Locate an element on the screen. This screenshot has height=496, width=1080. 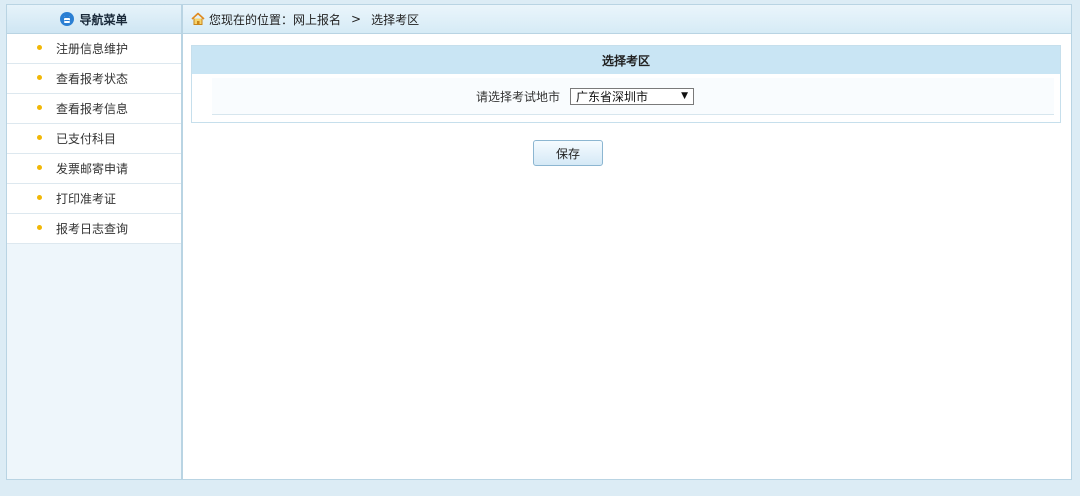
sidebar-item-label: 查看报考信息 is located at coordinates (92, 109).